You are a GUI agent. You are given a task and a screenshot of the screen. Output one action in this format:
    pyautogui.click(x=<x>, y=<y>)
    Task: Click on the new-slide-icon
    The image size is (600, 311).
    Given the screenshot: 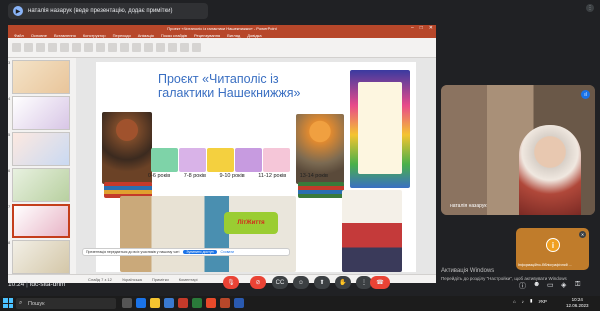 What is the action you would take?
    pyautogui.click(x=28, y=47)
    